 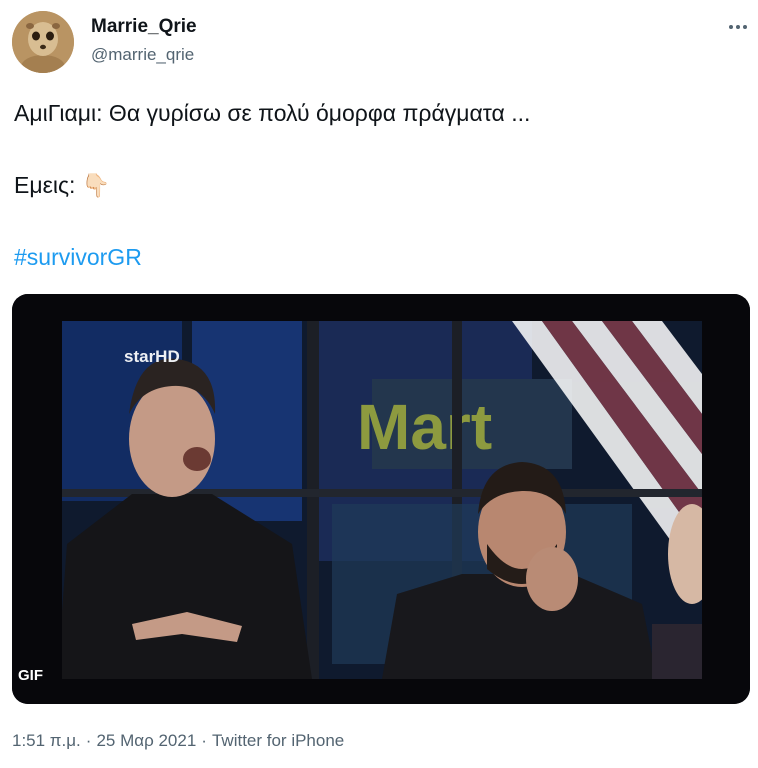 I want to click on avatar, so click(x=43, y=42).